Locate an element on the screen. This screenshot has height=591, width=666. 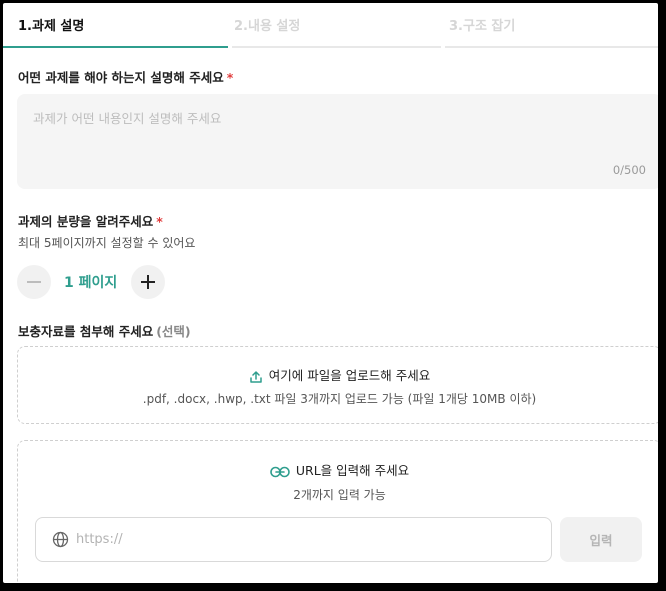
attachments-label: 보충자료를 첨부해 주세요 (선택) is located at coordinates (104, 330).